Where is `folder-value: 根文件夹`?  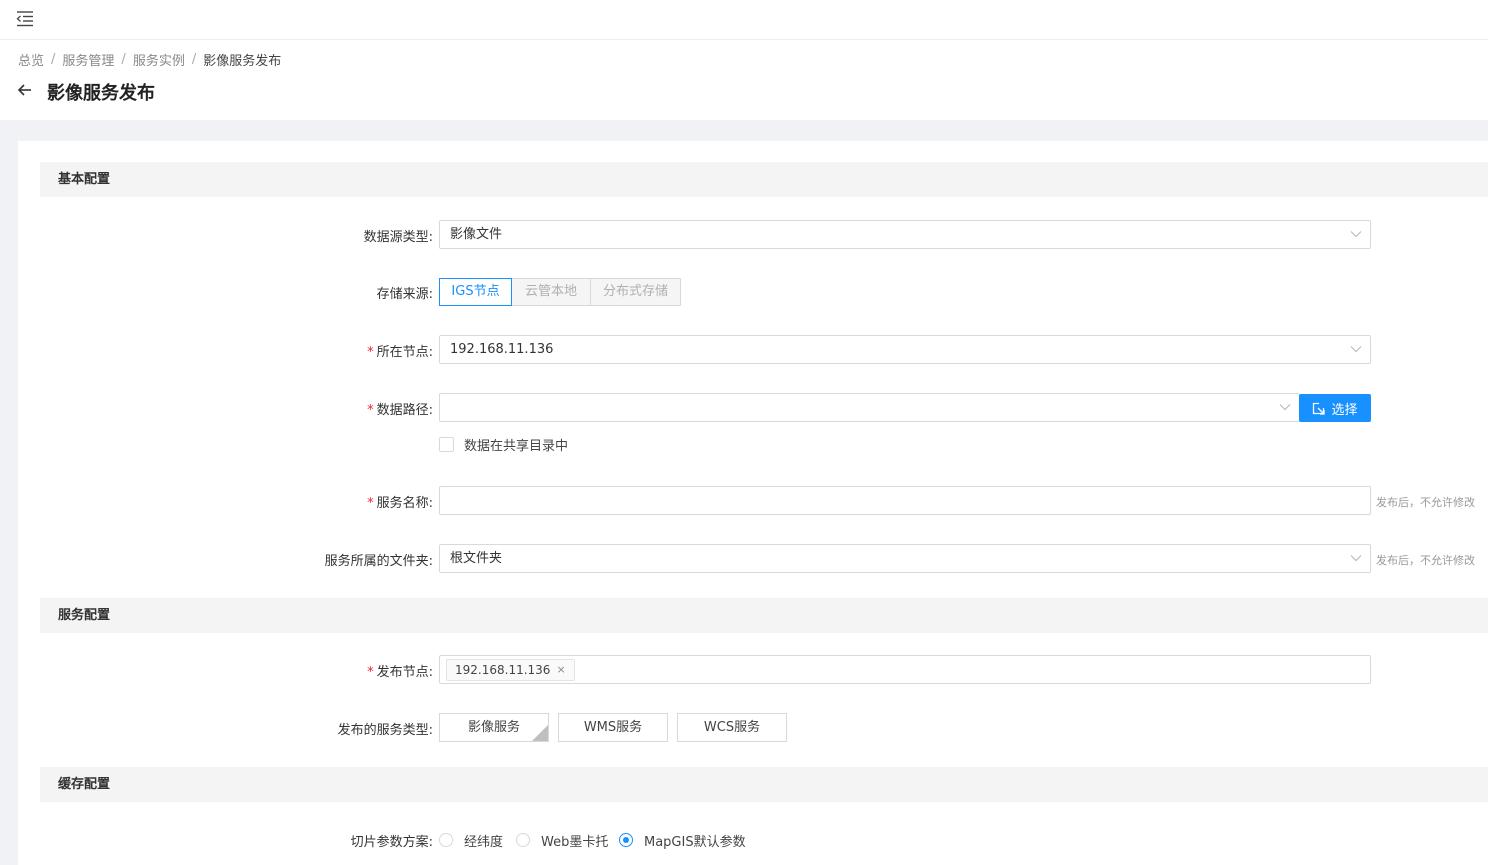
folder-value: 根文件夹 is located at coordinates (476, 558).